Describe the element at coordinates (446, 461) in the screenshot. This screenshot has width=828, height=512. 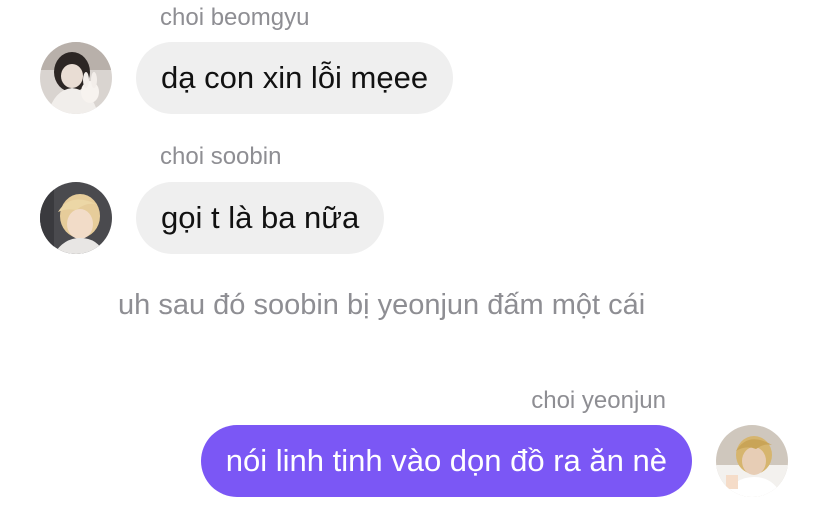
I see `message-bubble: nói linh tinh vào dọn đồ ra ăn nè` at that location.